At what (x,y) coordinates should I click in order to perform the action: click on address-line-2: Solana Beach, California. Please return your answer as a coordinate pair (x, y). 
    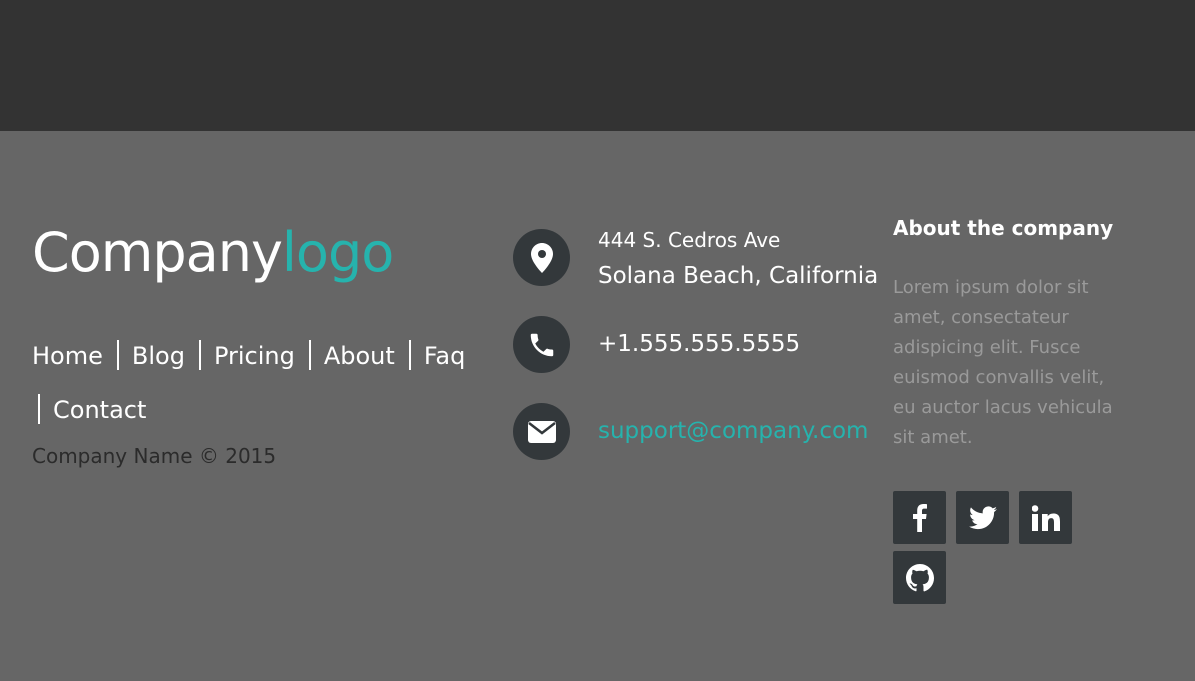
    Looking at the image, I should click on (738, 276).